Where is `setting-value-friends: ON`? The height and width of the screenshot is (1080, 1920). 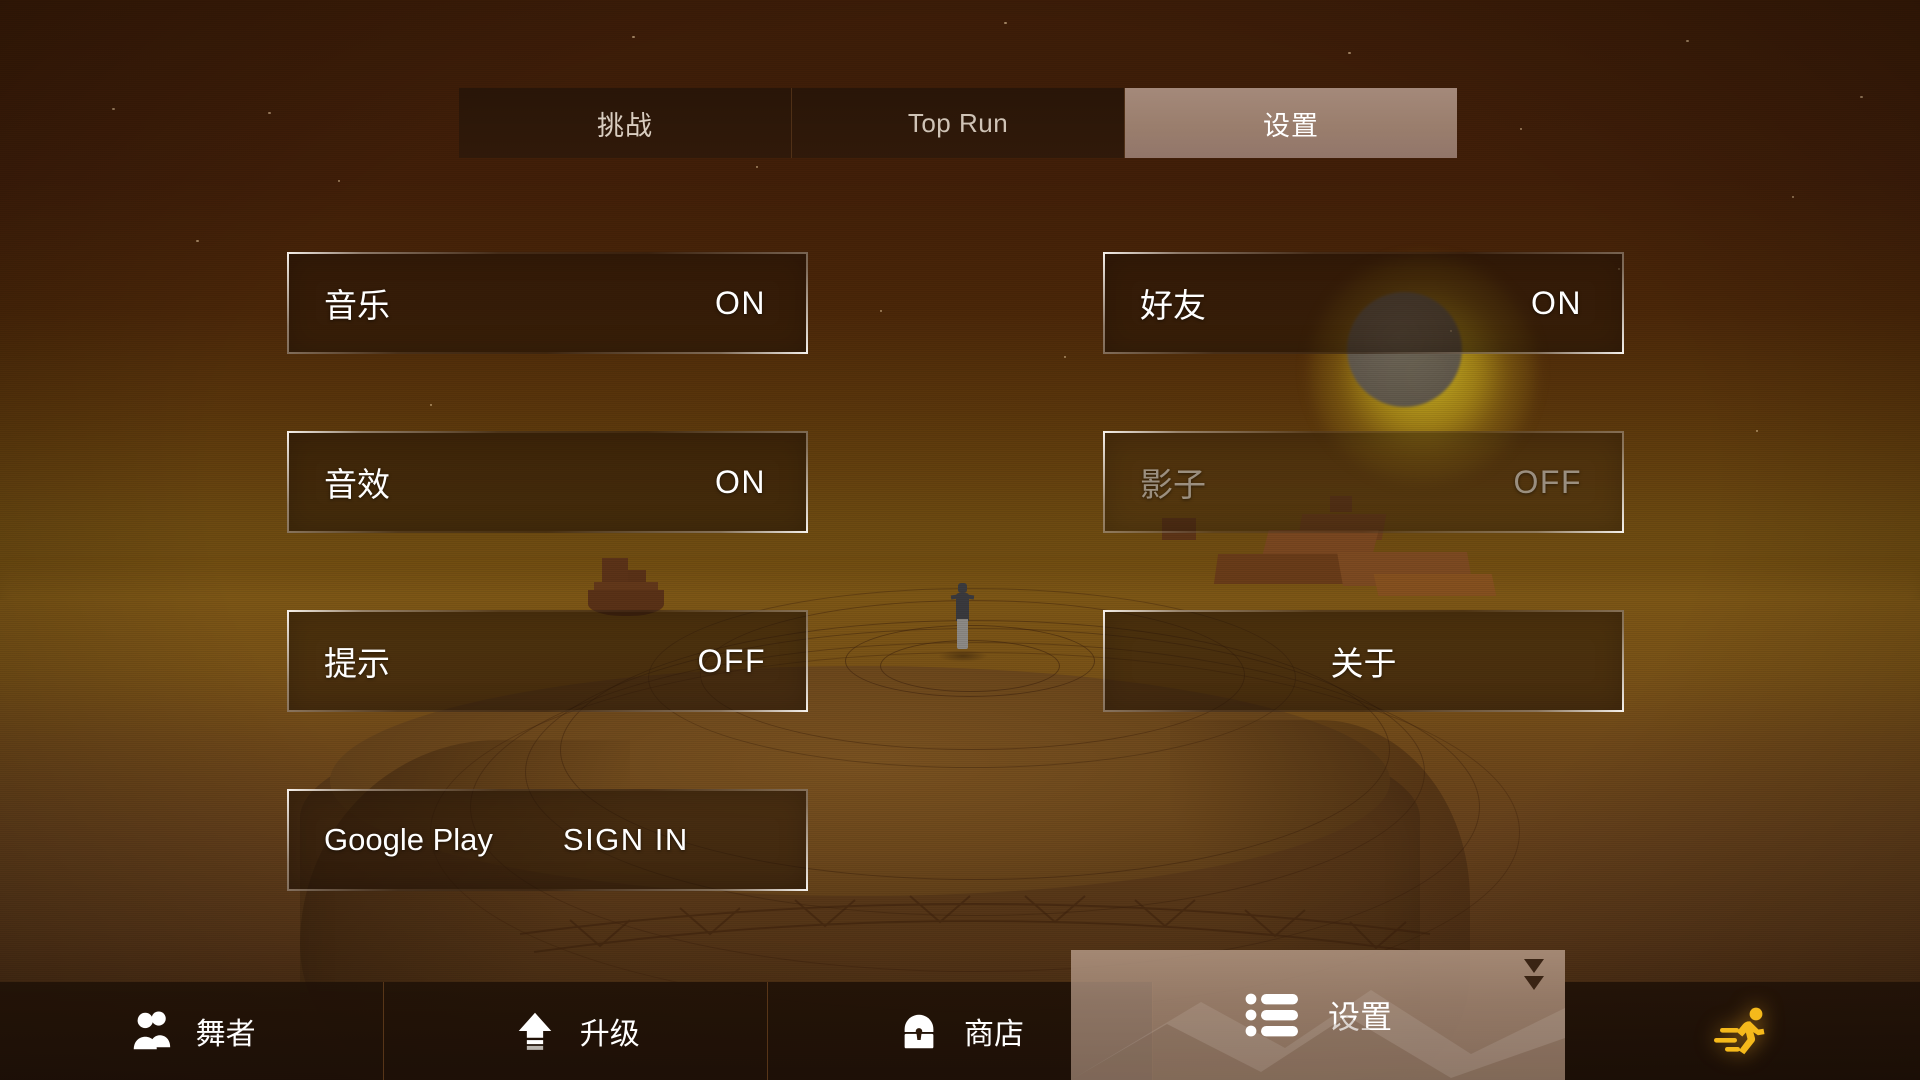
setting-value-friends: ON is located at coordinates (1556, 302).